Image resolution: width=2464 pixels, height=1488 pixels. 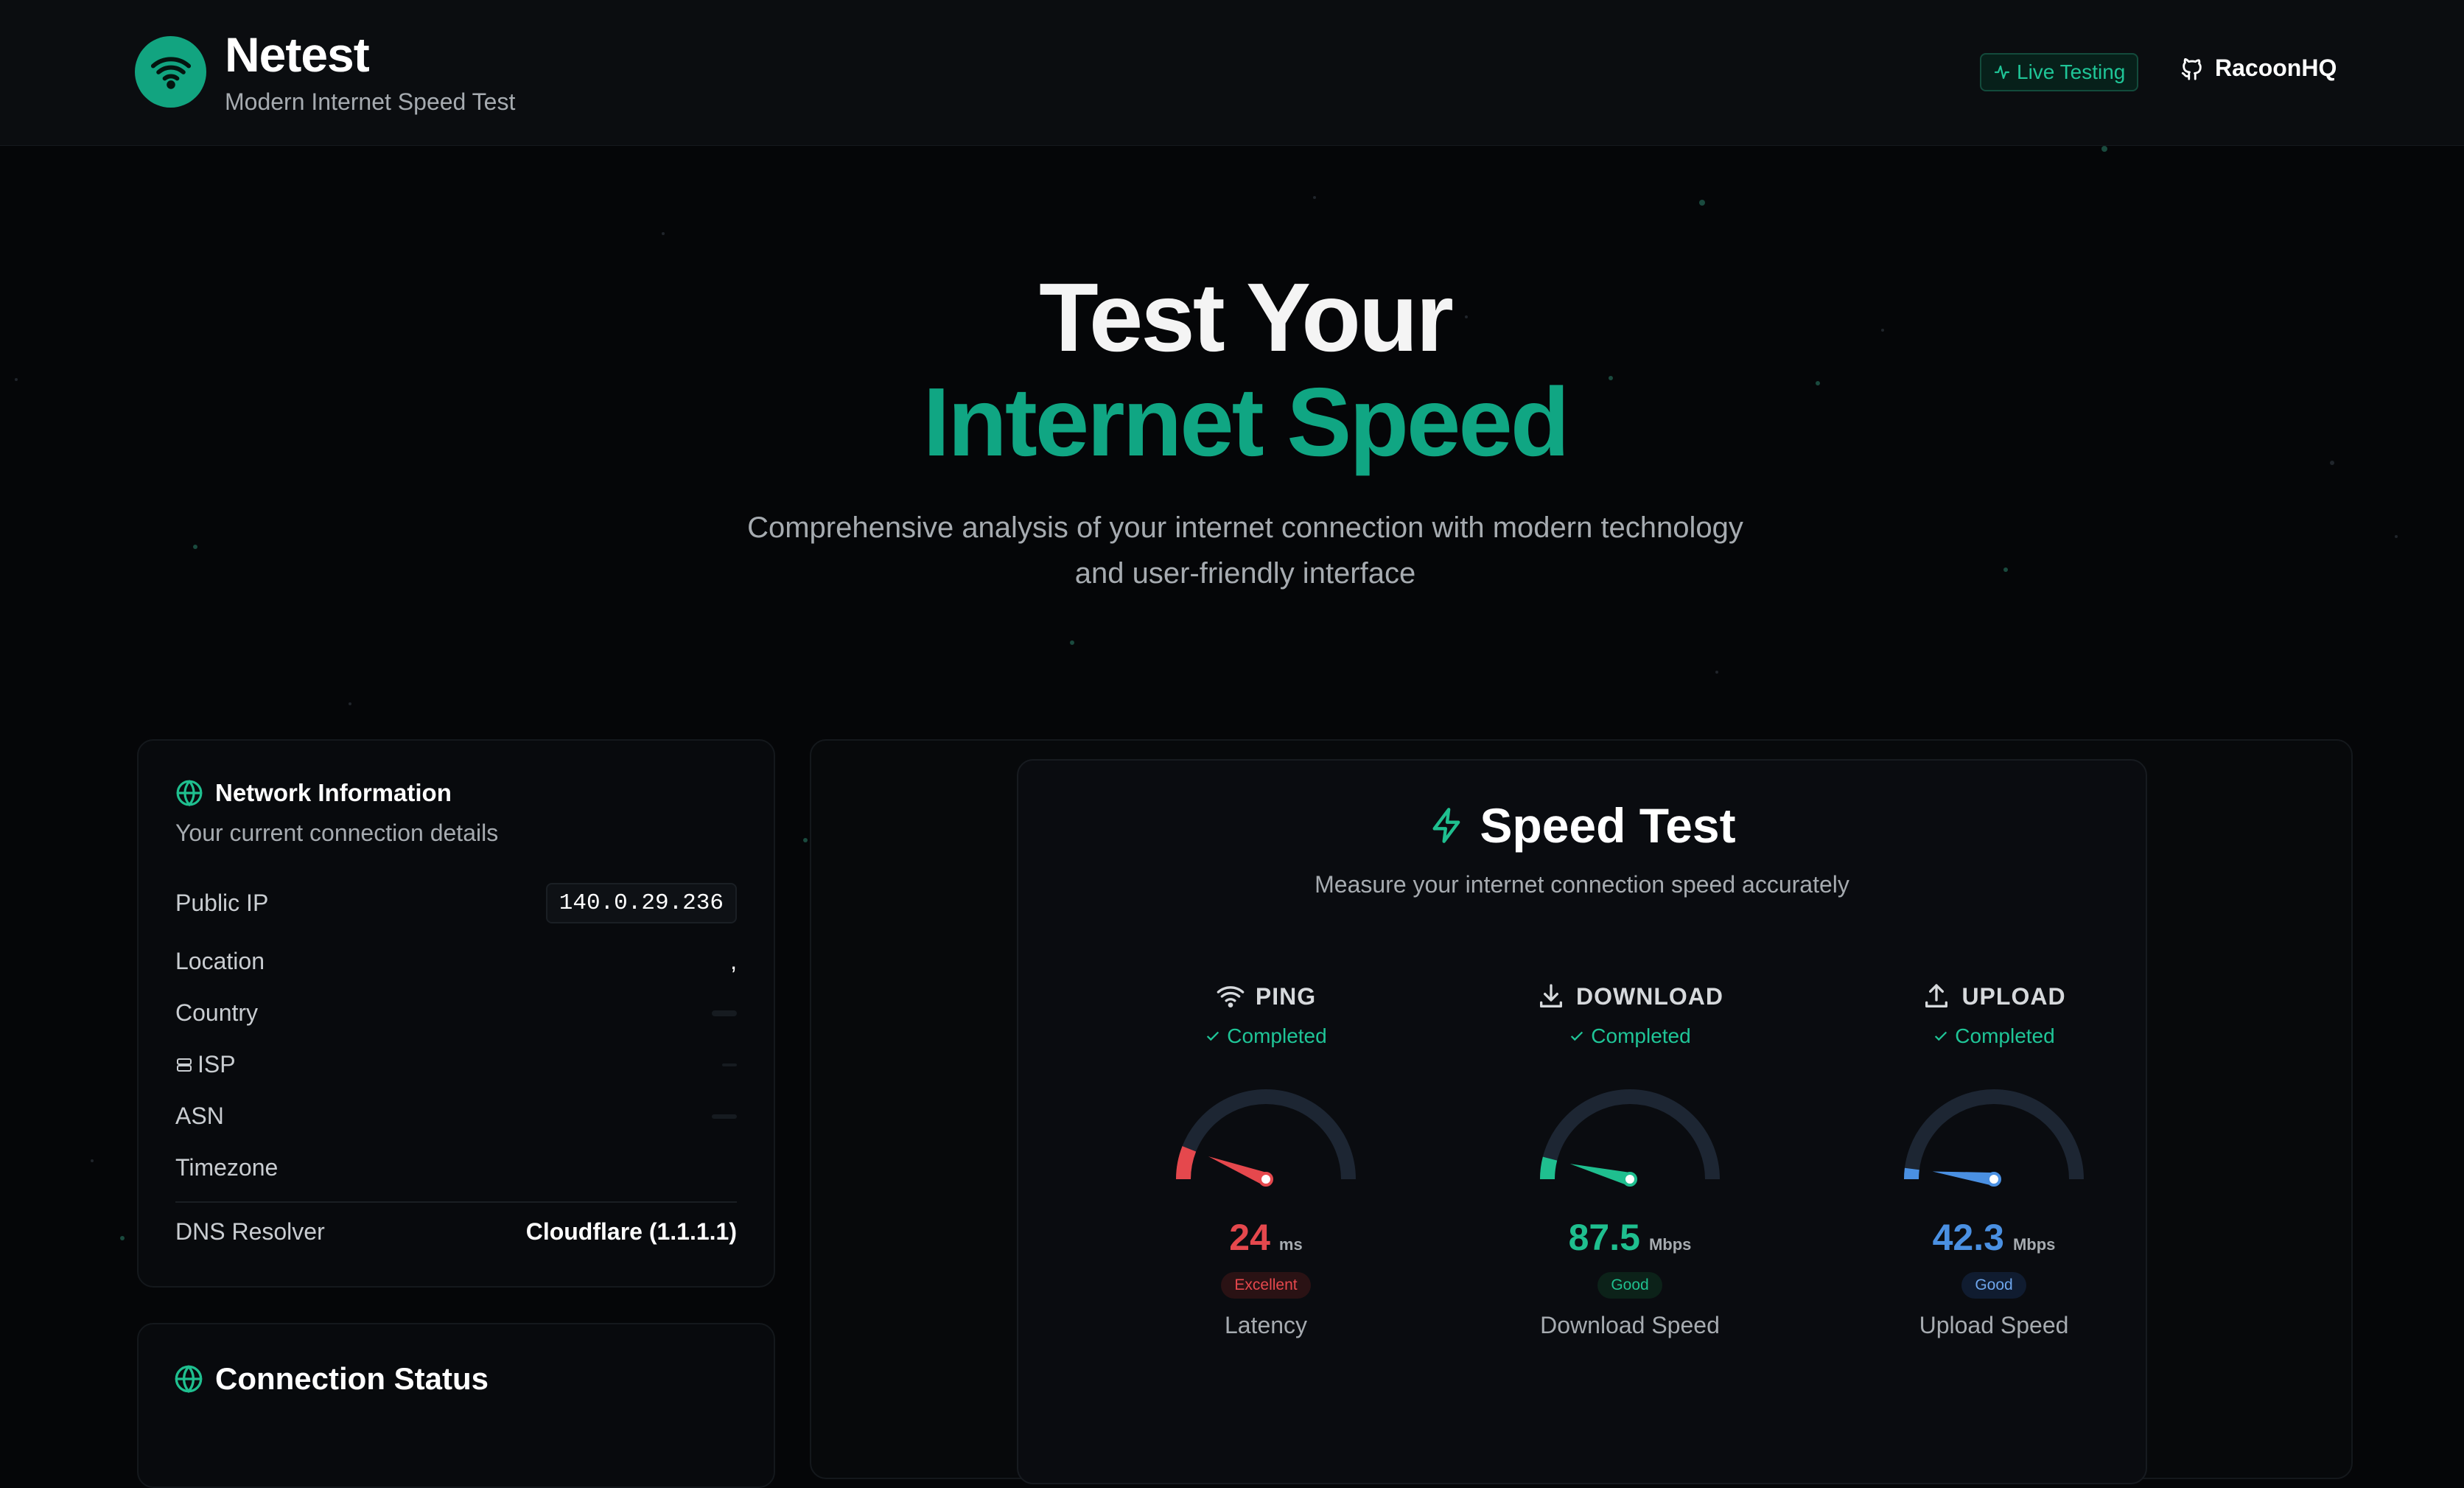 I want to click on activity-icon, so click(x=2002, y=72).